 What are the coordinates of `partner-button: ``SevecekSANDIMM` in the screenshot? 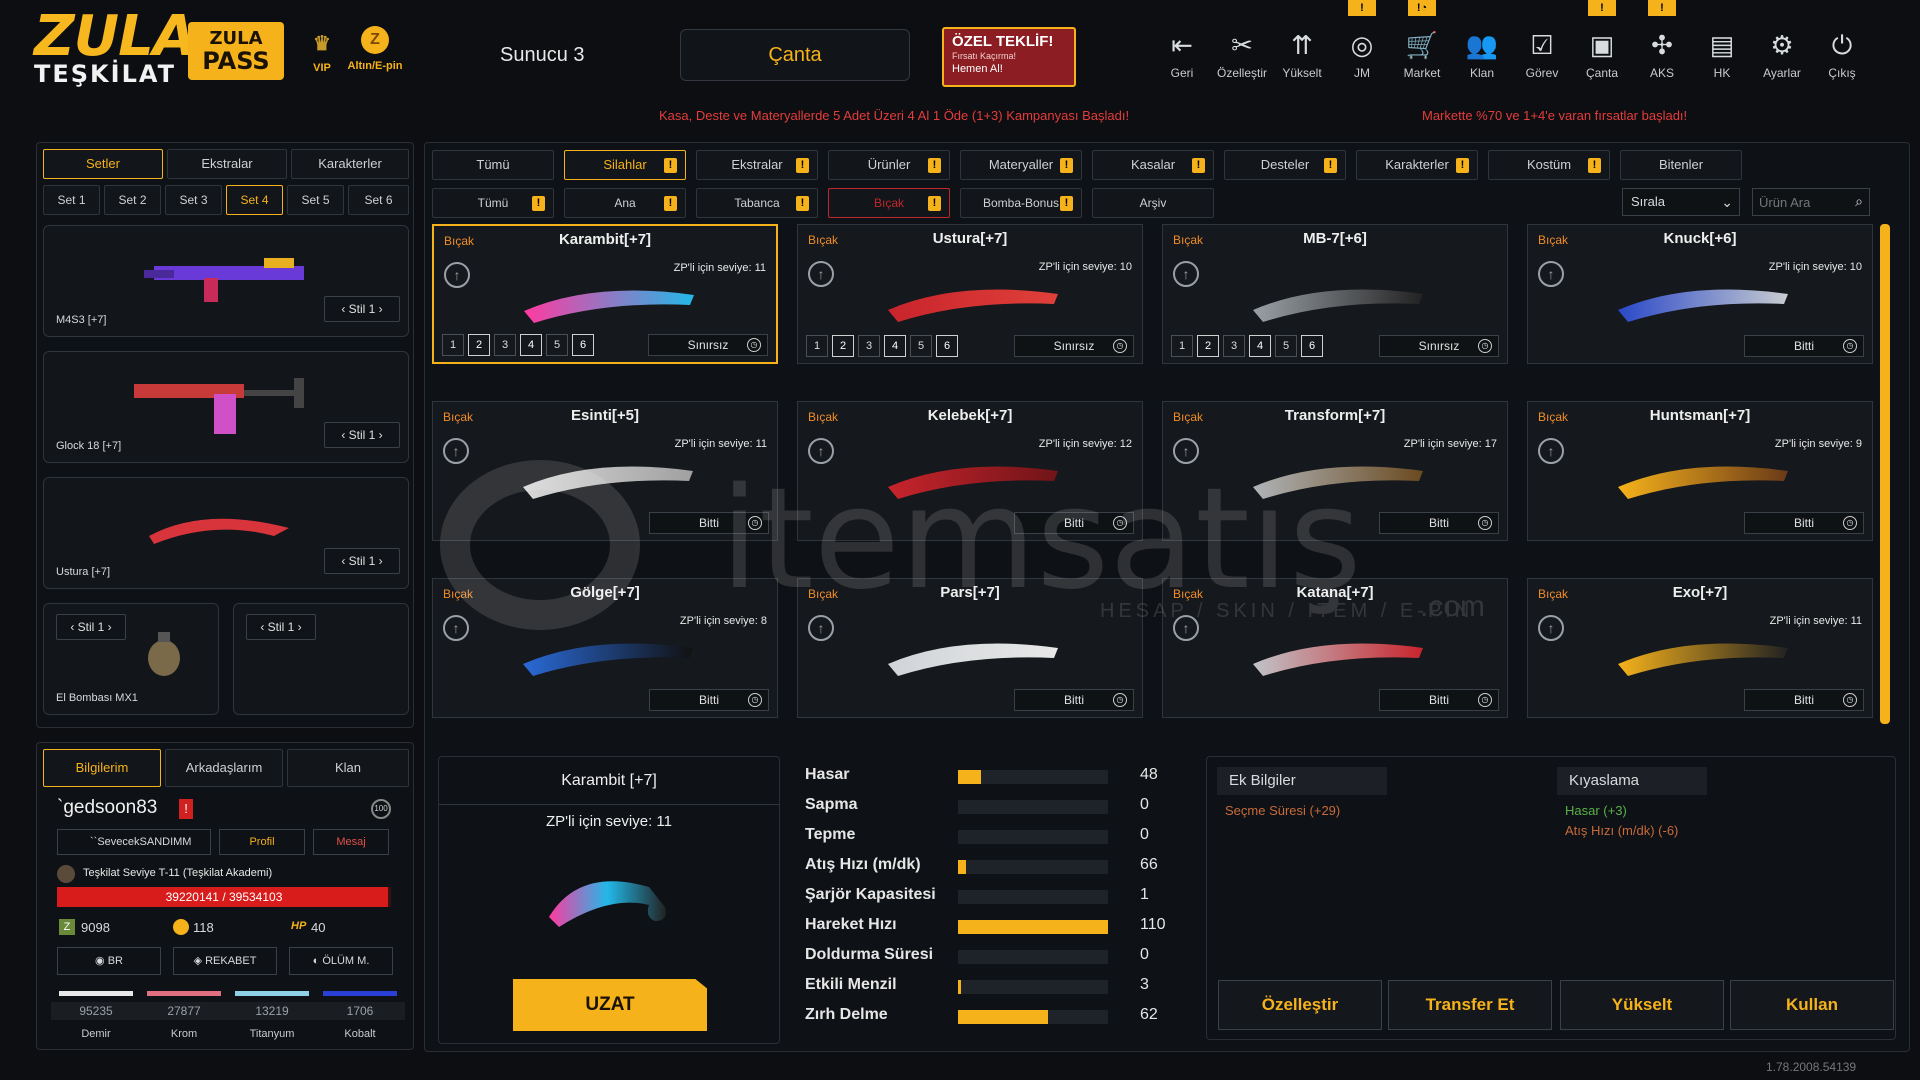 It's located at (134, 842).